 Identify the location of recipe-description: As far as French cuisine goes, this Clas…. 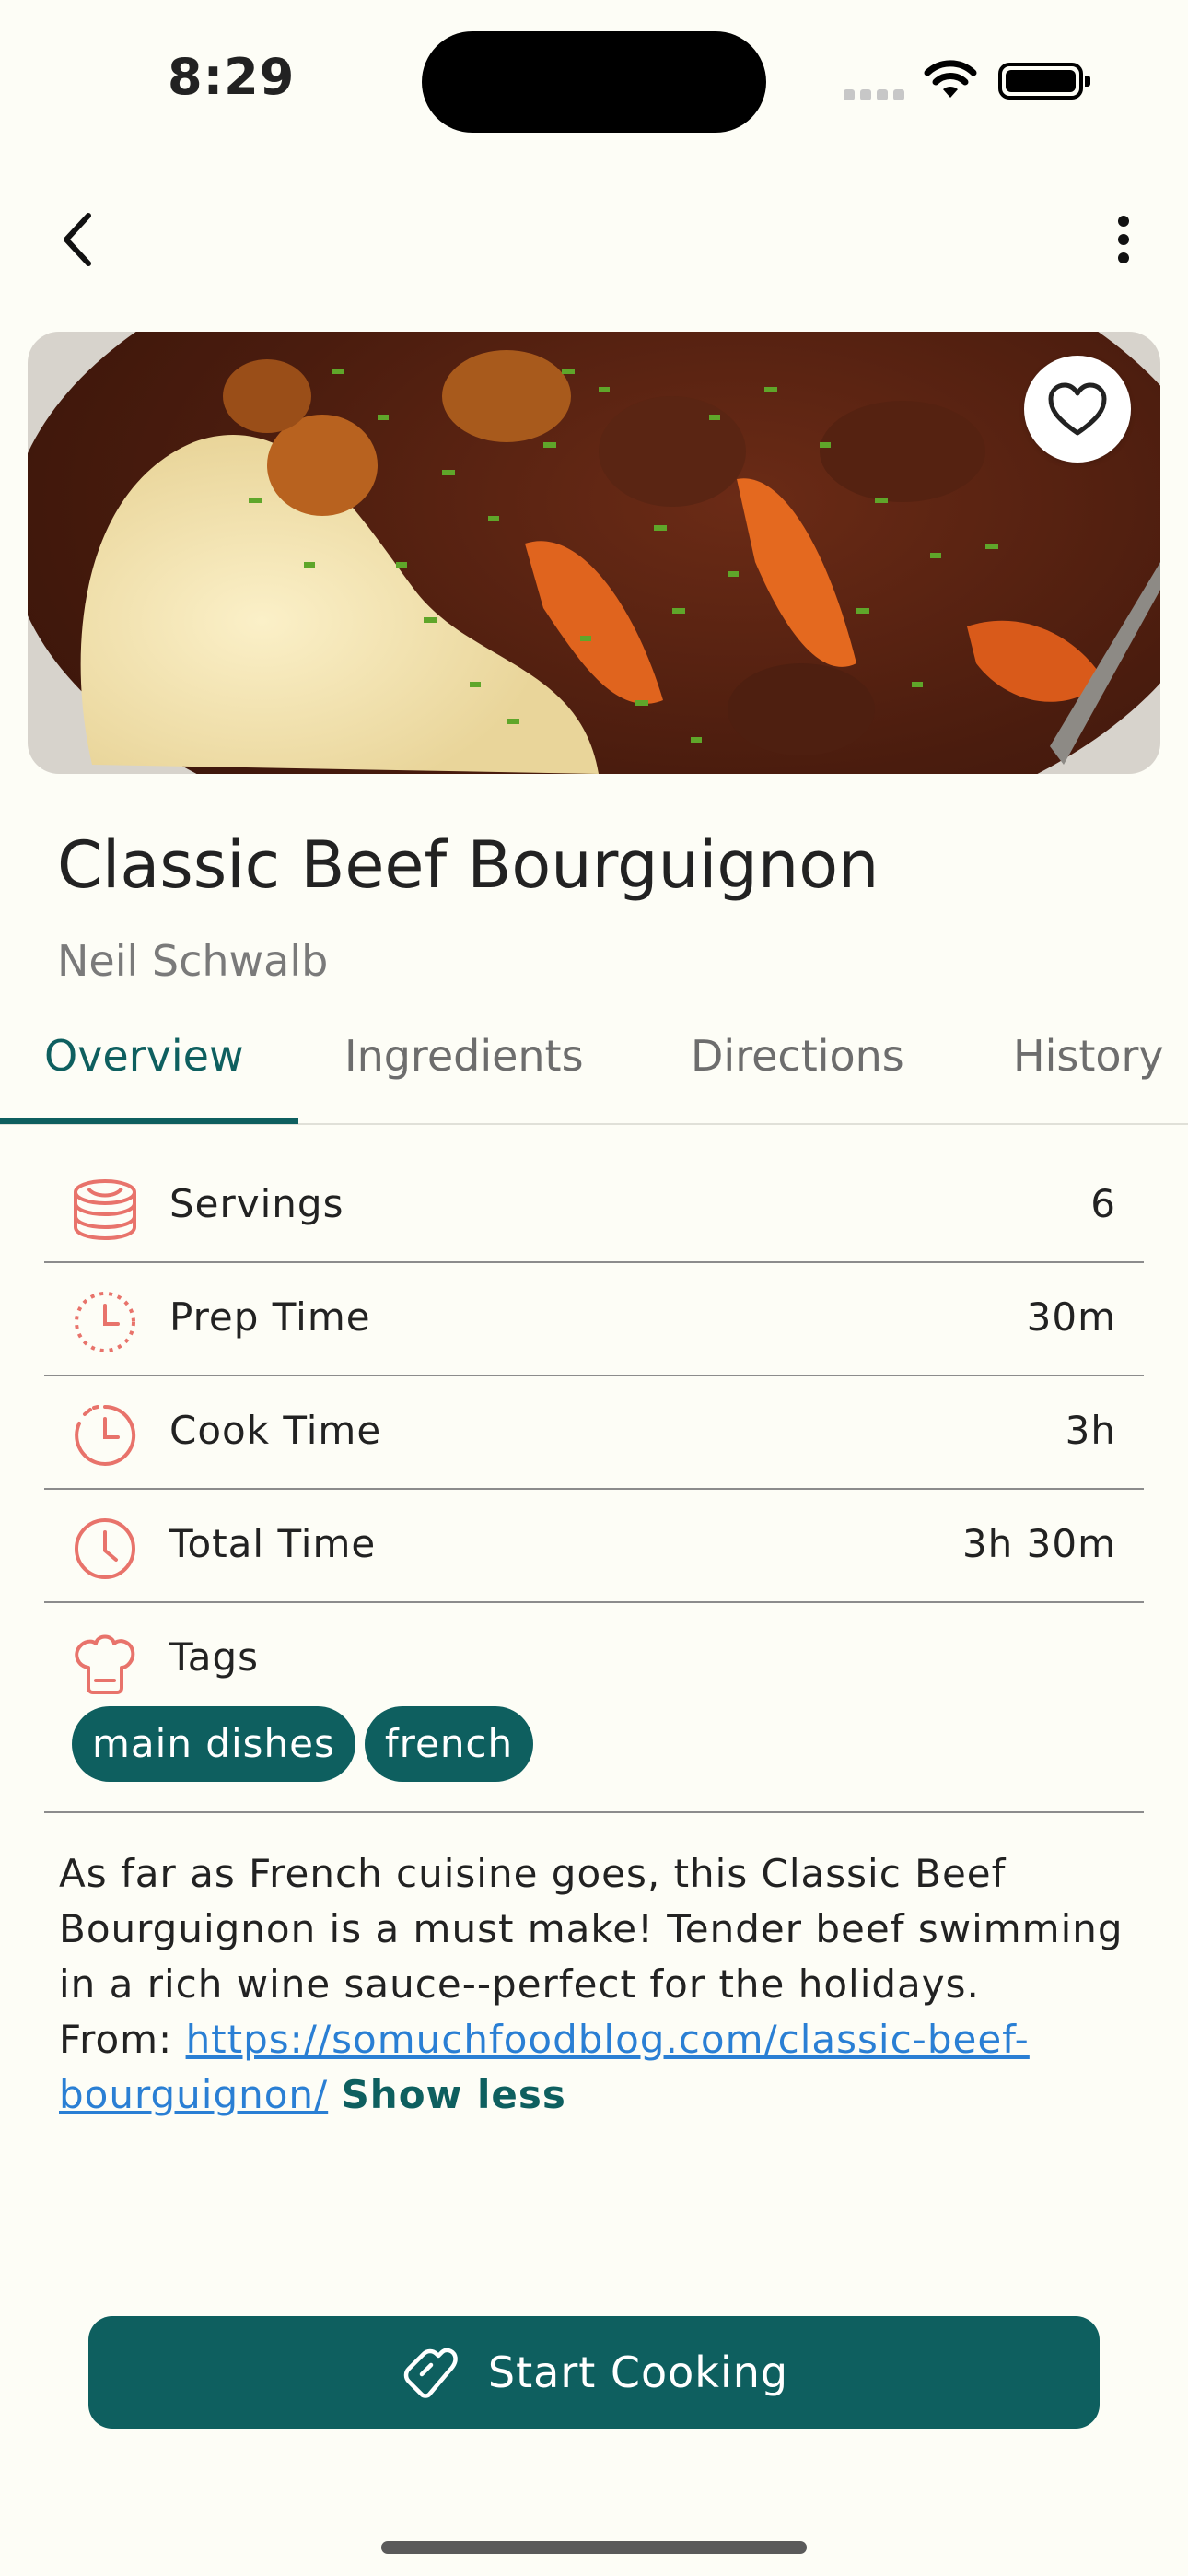
(602, 1985).